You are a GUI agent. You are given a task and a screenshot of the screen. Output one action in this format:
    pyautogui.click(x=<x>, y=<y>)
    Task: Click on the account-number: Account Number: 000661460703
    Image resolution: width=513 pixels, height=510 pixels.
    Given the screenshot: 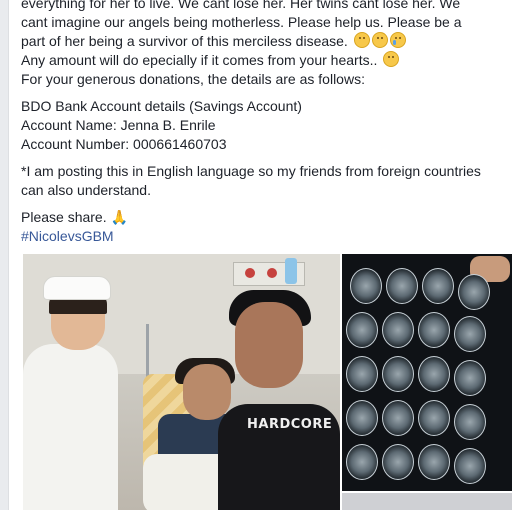 What is the action you would take?
    pyautogui.click(x=124, y=144)
    